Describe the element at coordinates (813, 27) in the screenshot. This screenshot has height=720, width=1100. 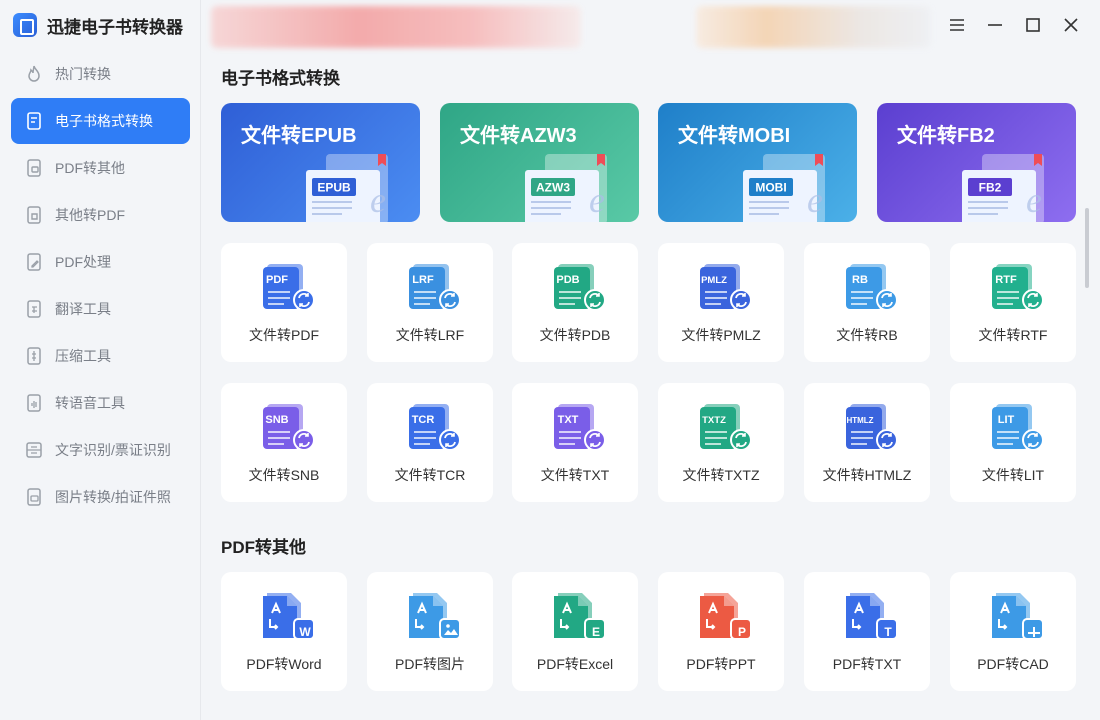
I see `blurred-banner-right` at that location.